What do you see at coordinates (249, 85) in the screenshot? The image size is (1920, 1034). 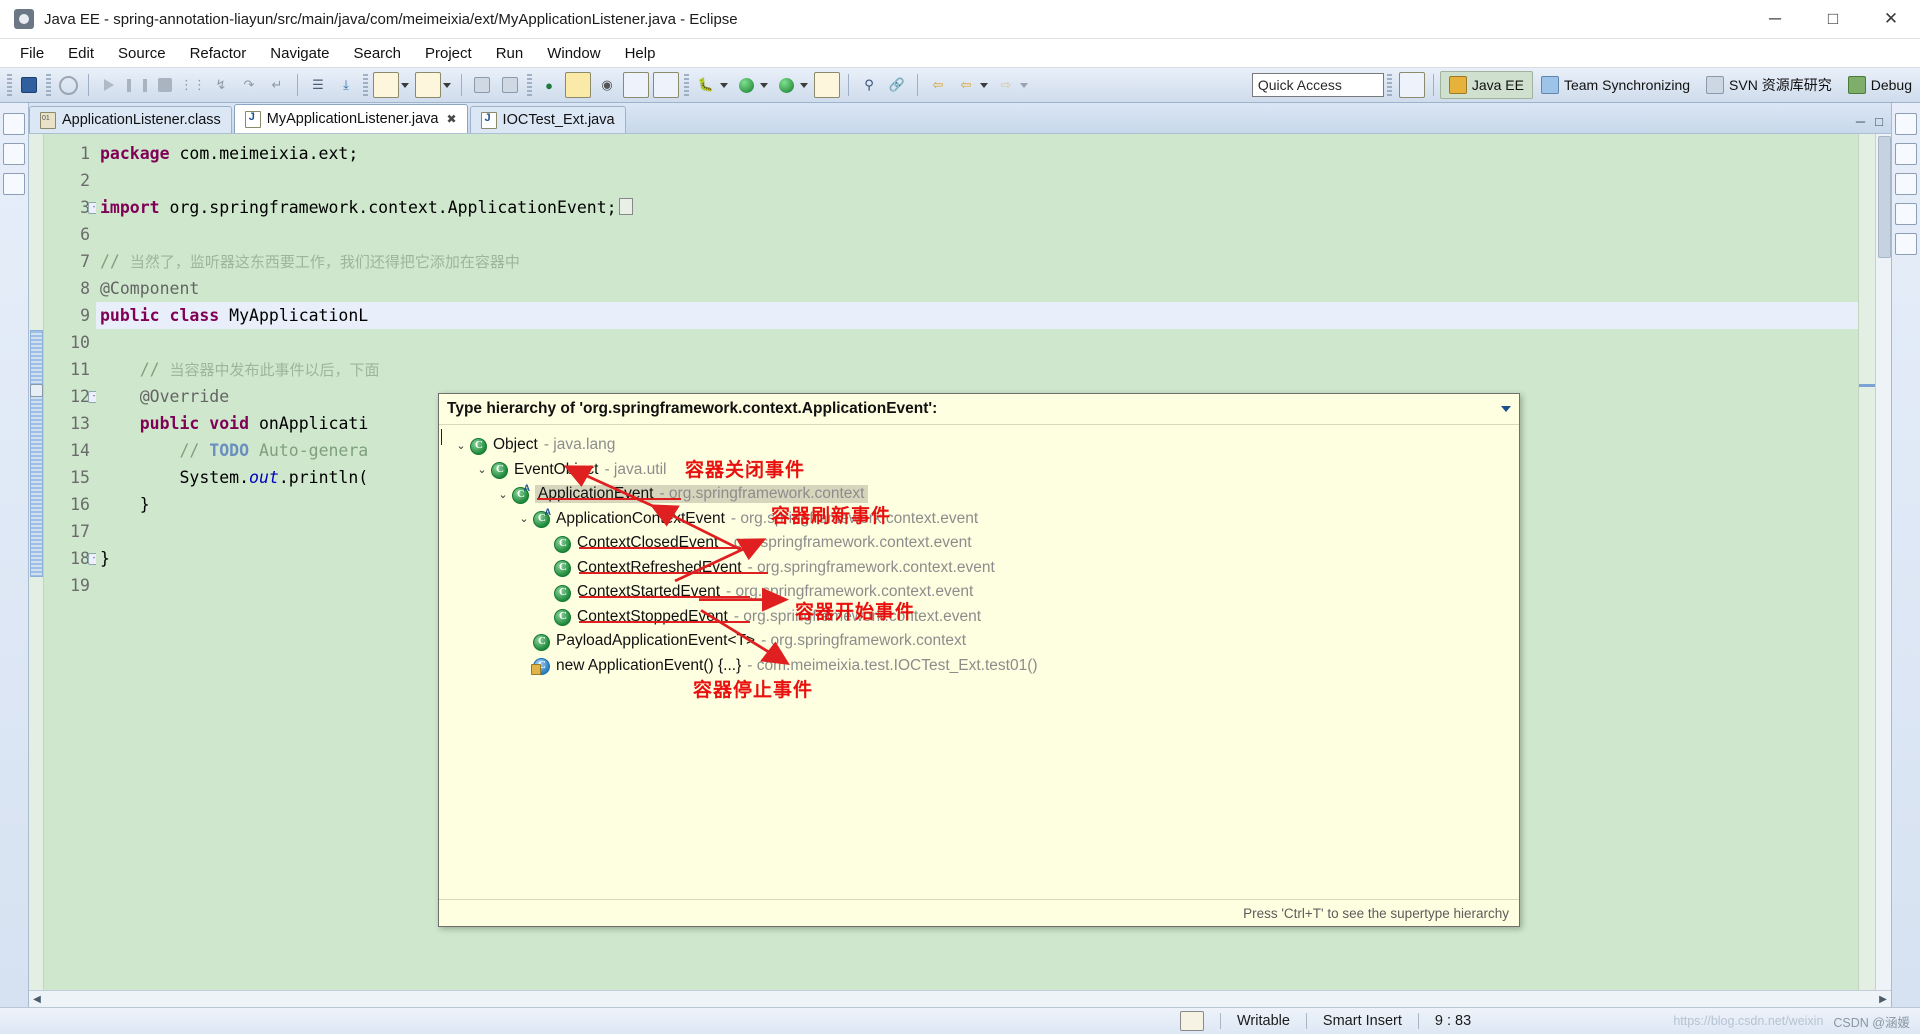 I see `step-over-icon: ↷` at bounding box center [249, 85].